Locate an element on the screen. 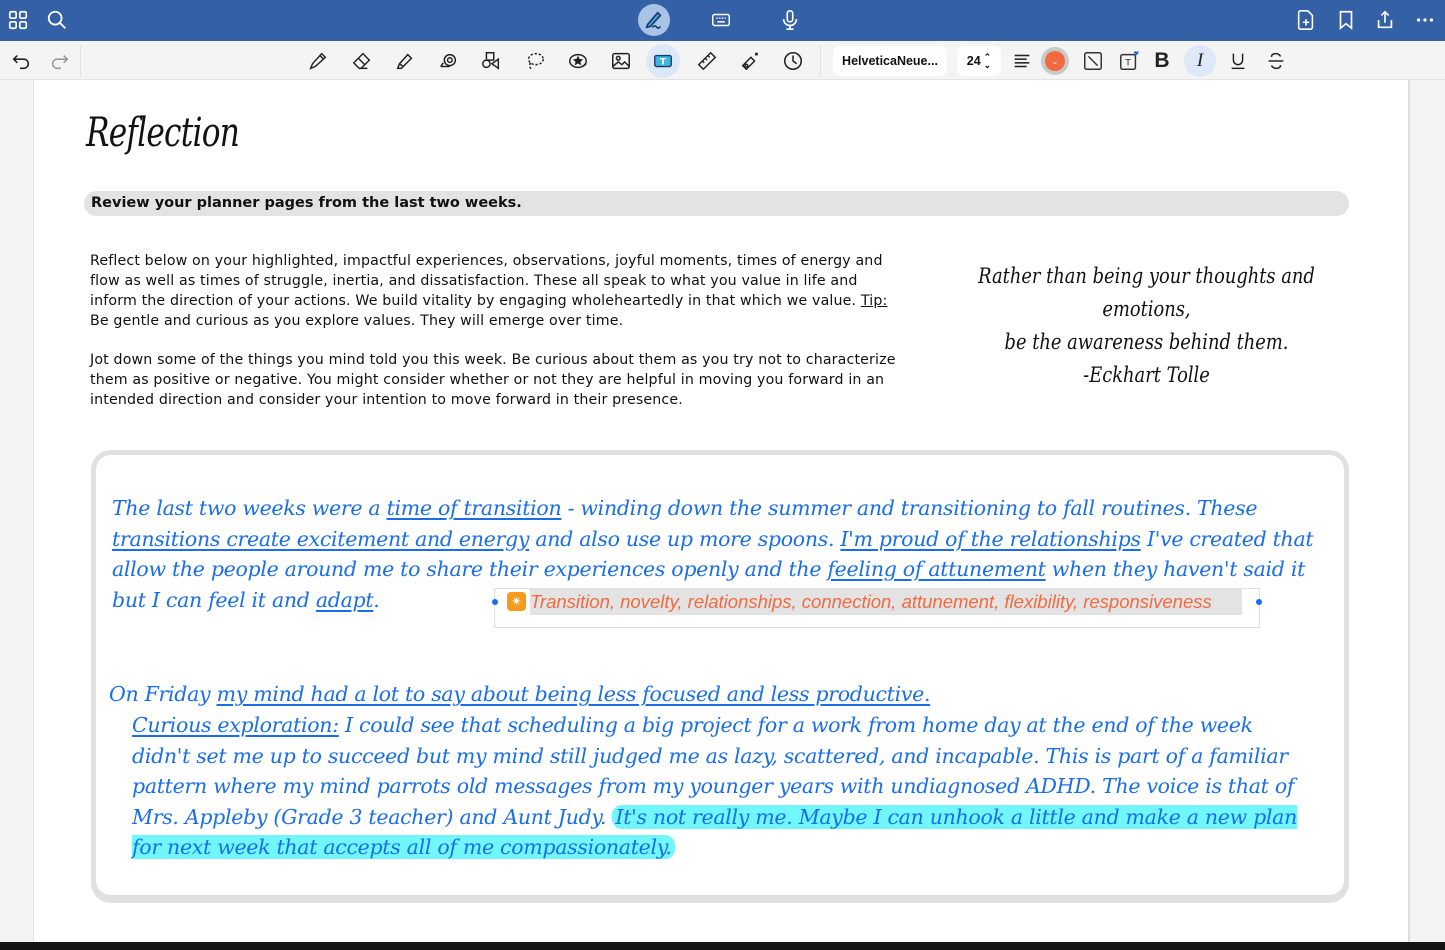 This screenshot has width=1445, height=950. text-tool-icon: T is located at coordinates (663, 61).